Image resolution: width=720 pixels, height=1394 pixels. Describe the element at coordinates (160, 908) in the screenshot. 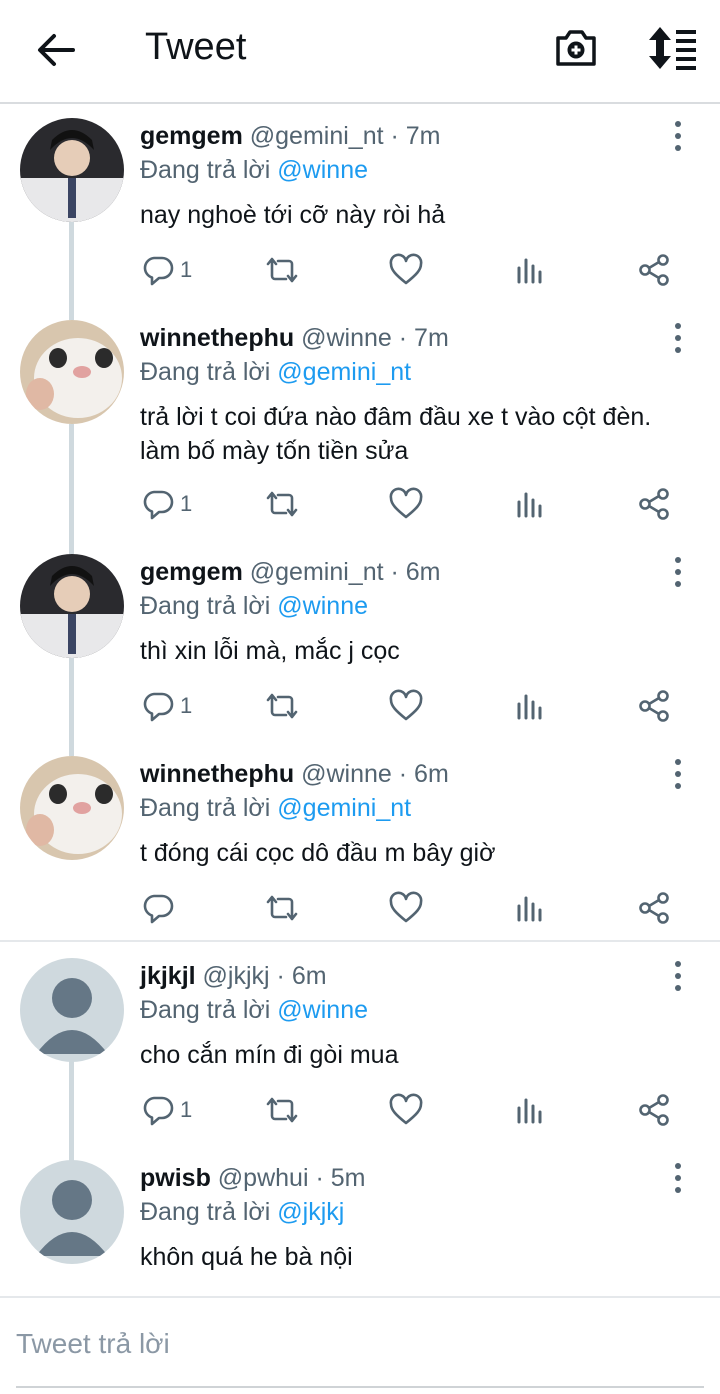

I see `reply-button` at that location.